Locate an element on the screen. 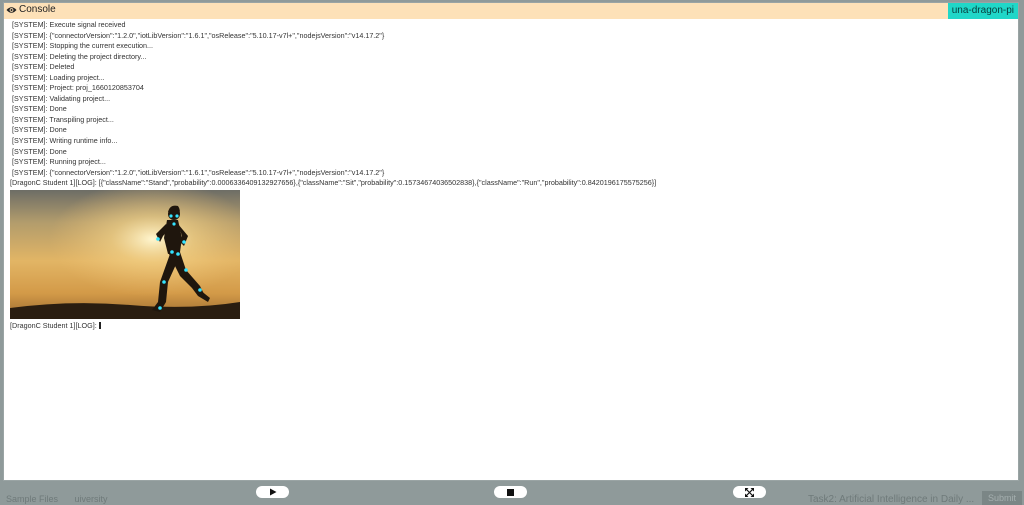 The image size is (1024, 505). expand-icon is located at coordinates (749, 492).